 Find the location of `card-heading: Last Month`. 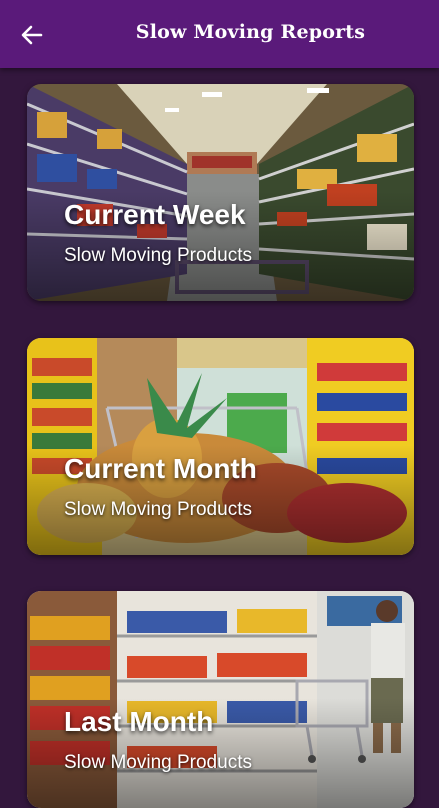

card-heading: Last Month is located at coordinates (139, 721).